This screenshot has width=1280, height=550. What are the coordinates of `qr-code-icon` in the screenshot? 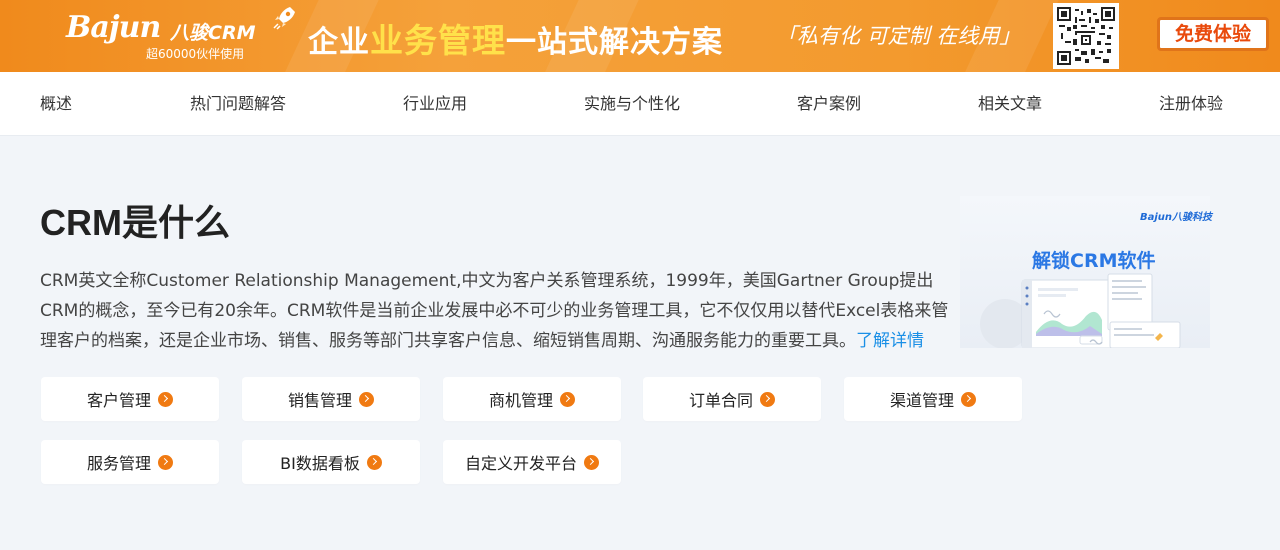 It's located at (1086, 36).